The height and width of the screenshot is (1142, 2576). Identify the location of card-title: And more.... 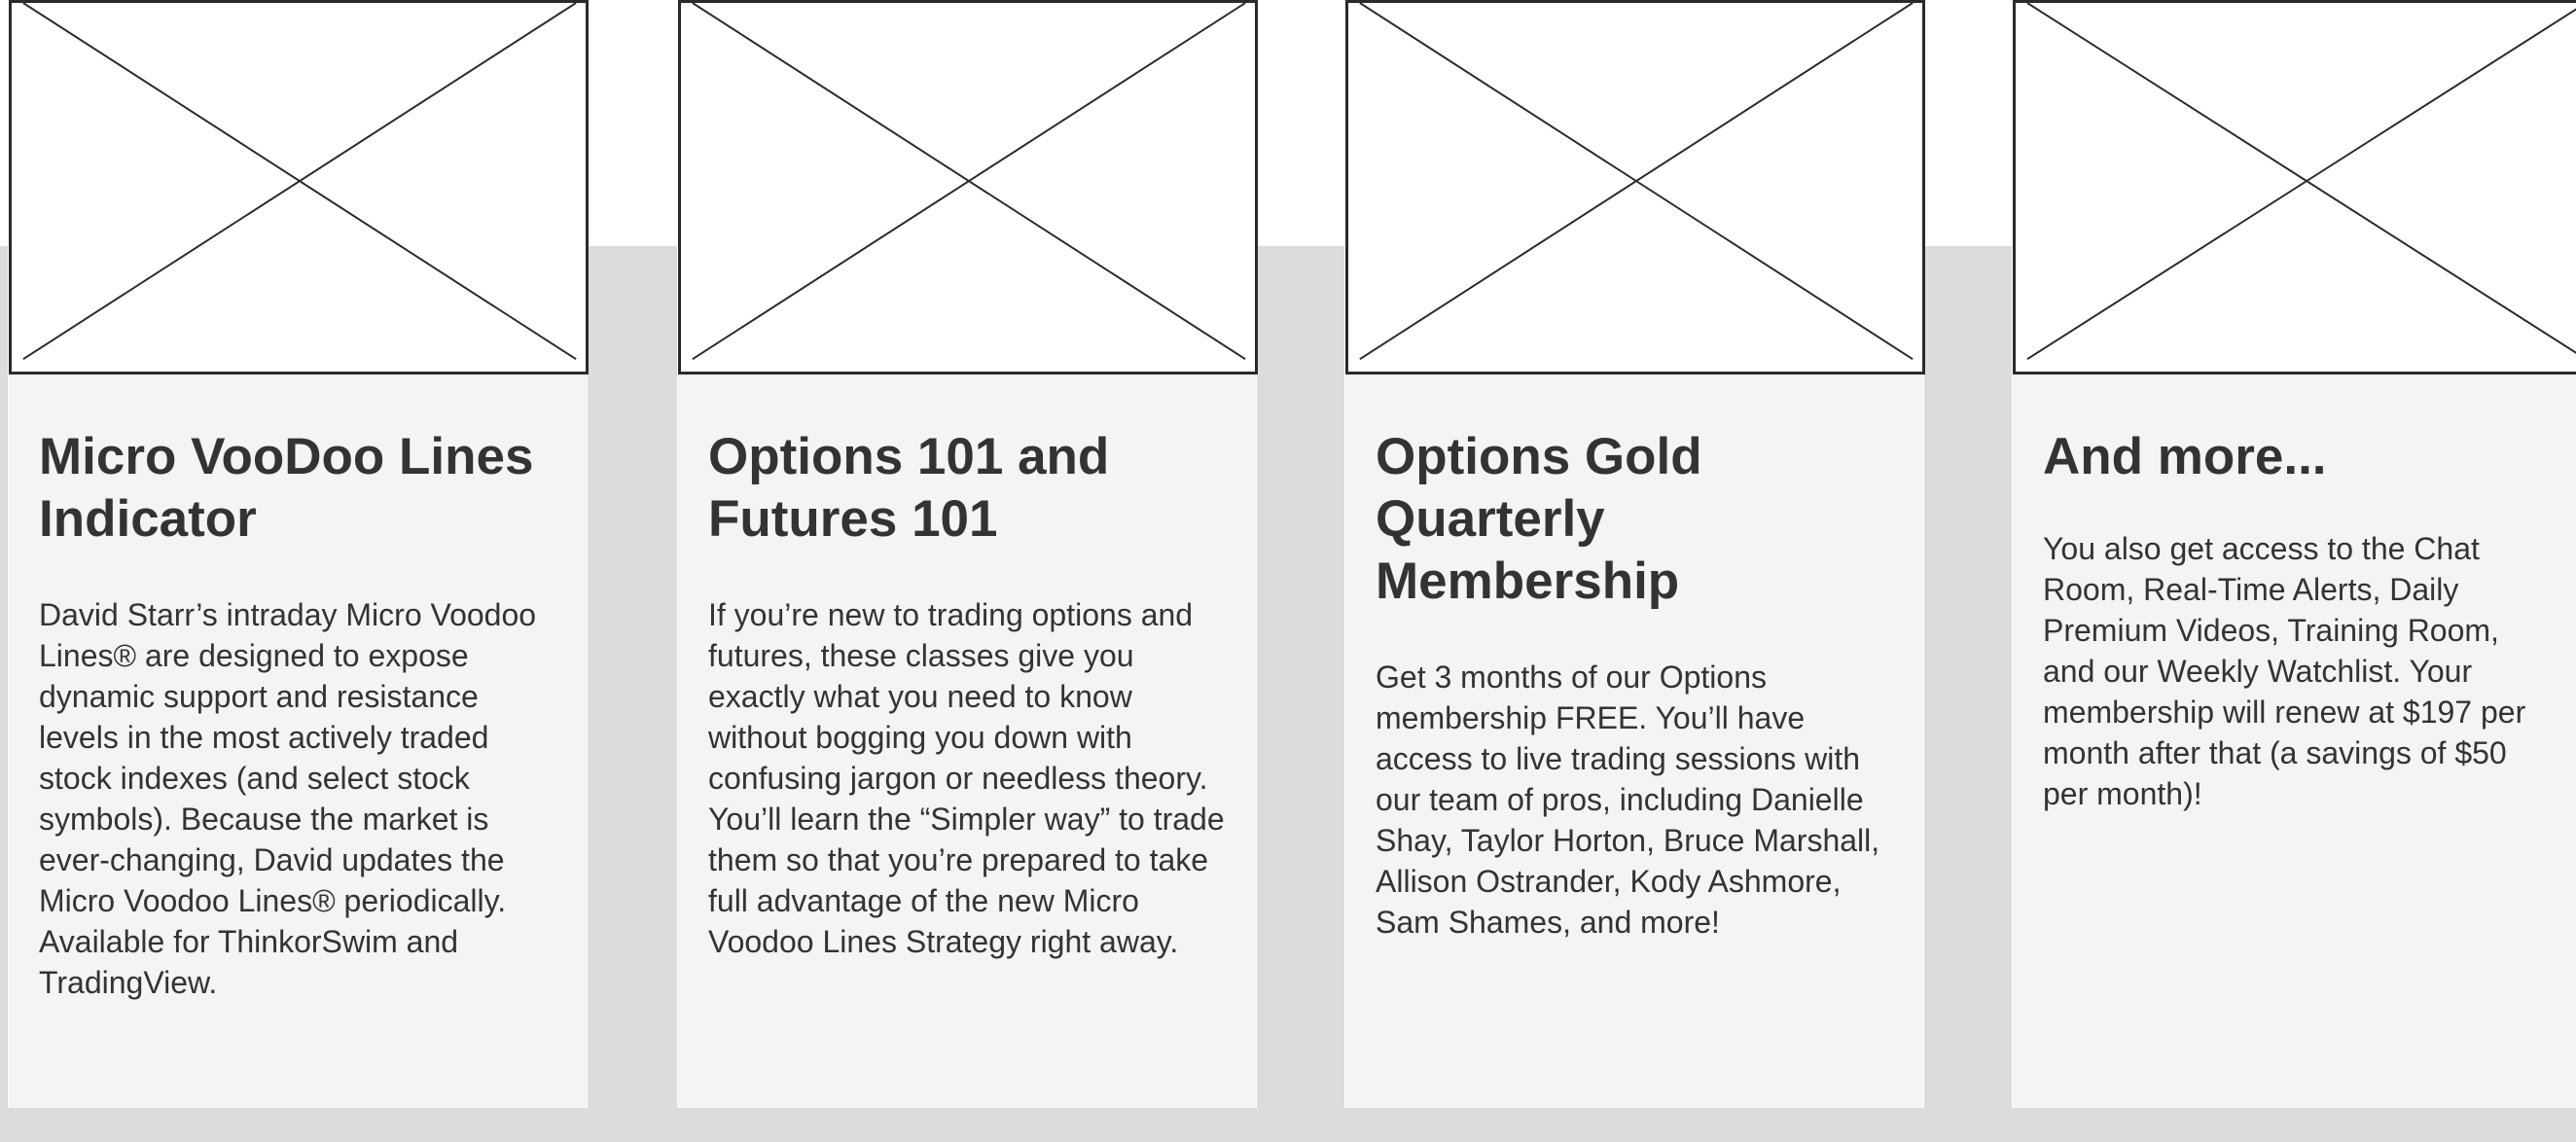
(2185, 456).